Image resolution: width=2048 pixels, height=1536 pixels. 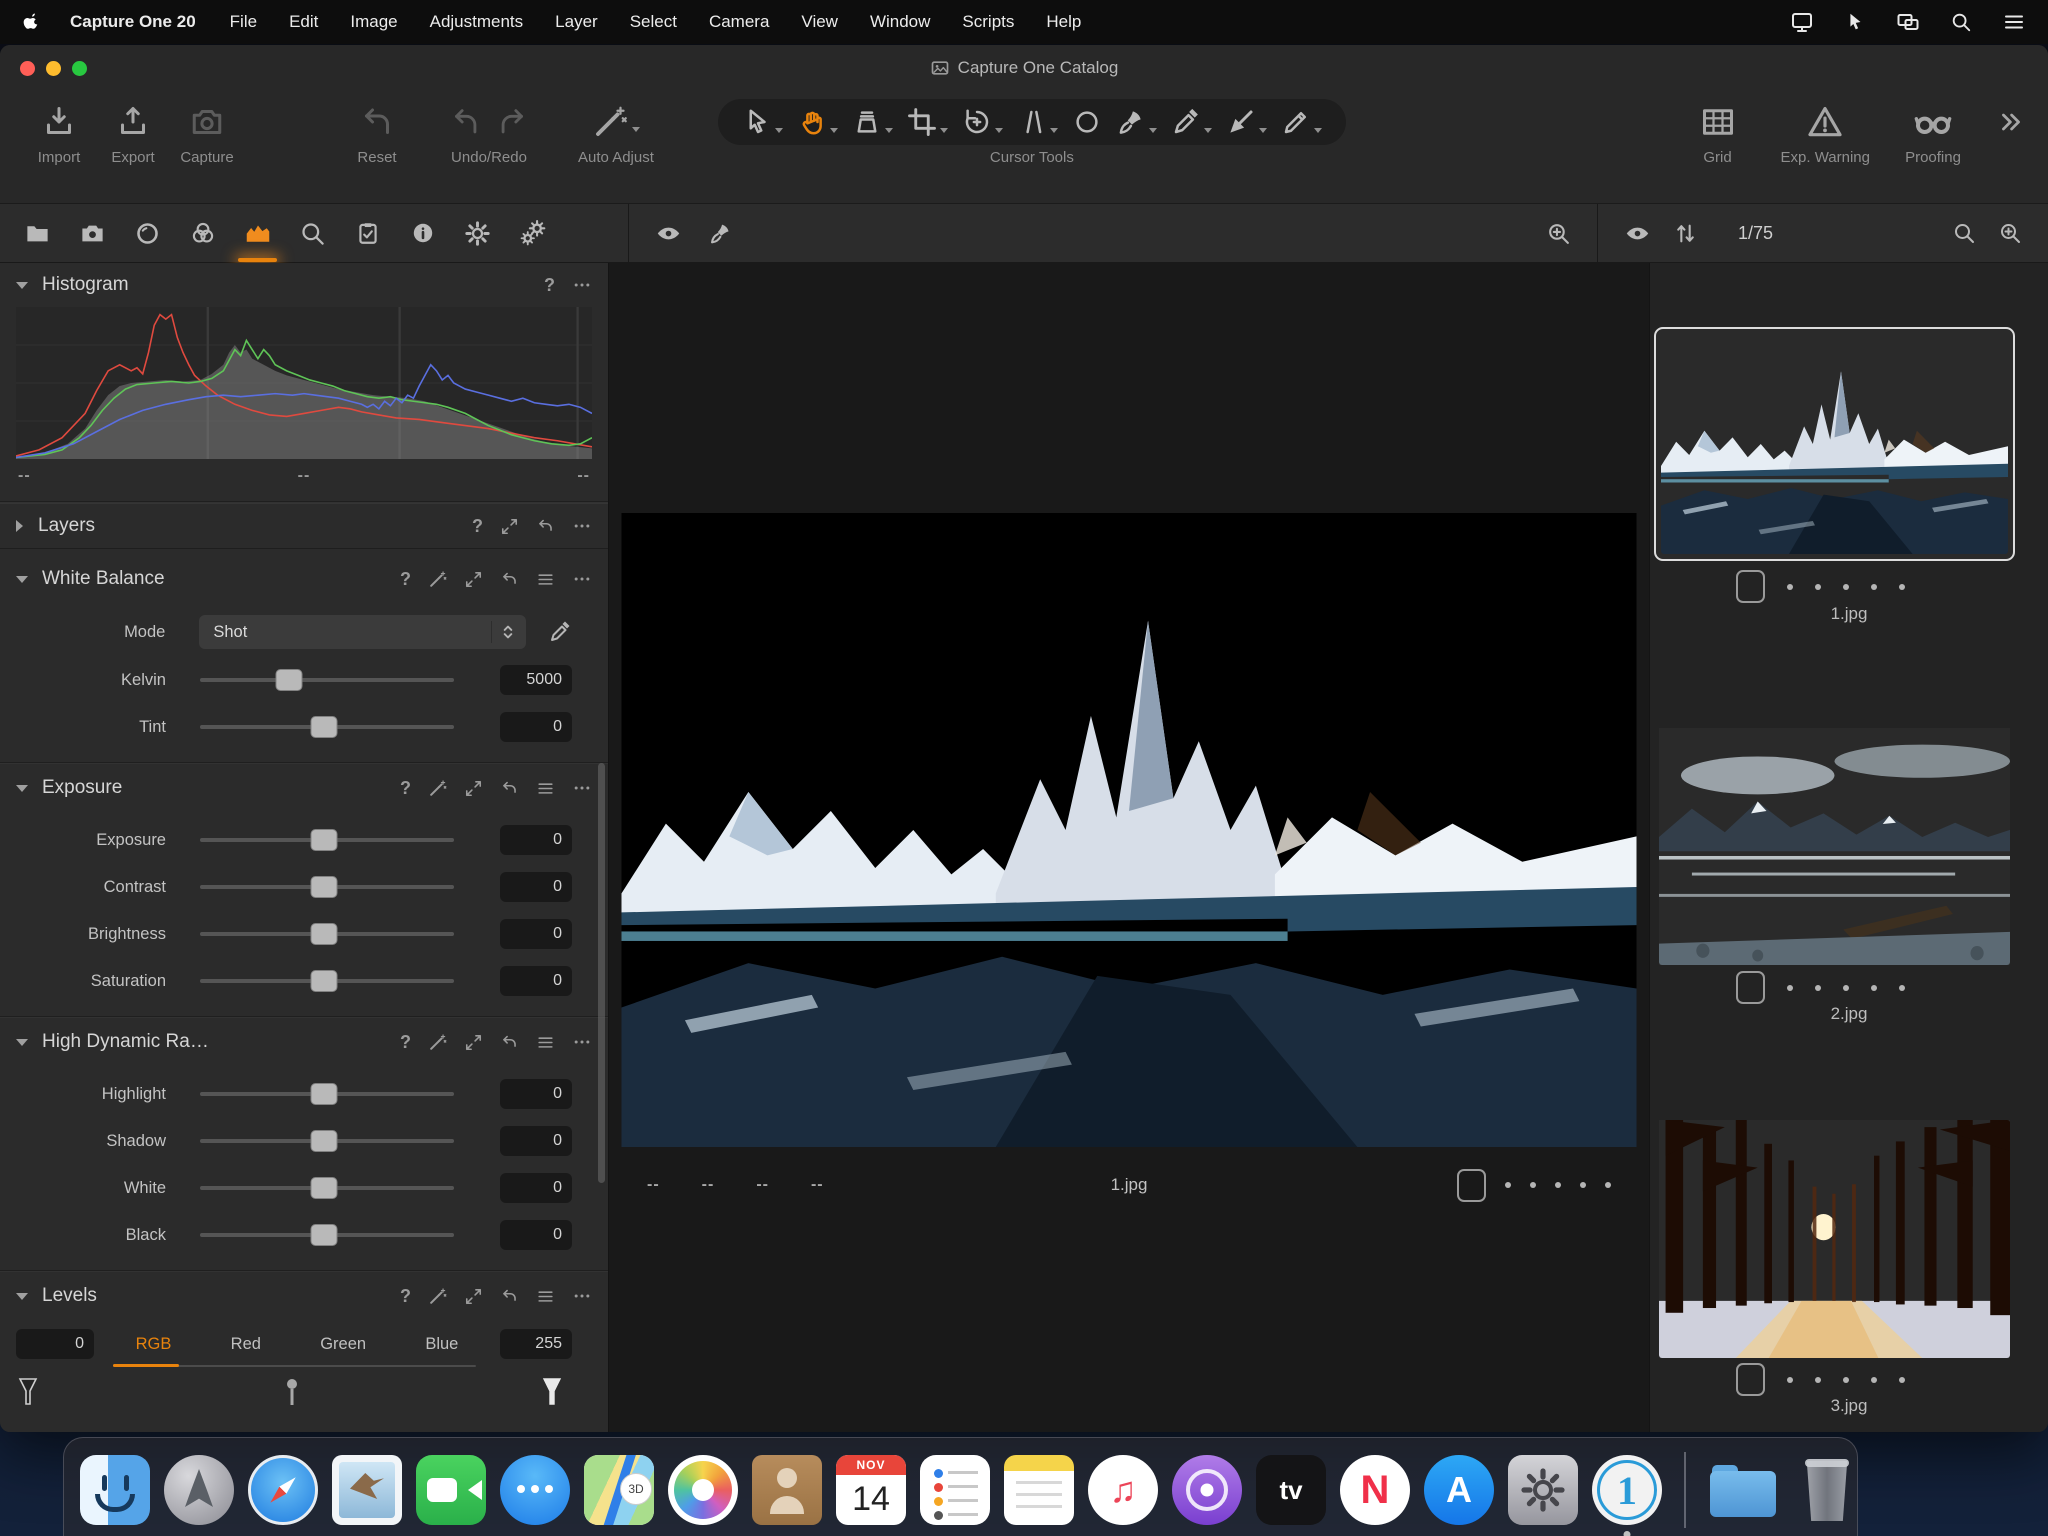 I want to click on zoom-window-button, so click(x=79, y=68).